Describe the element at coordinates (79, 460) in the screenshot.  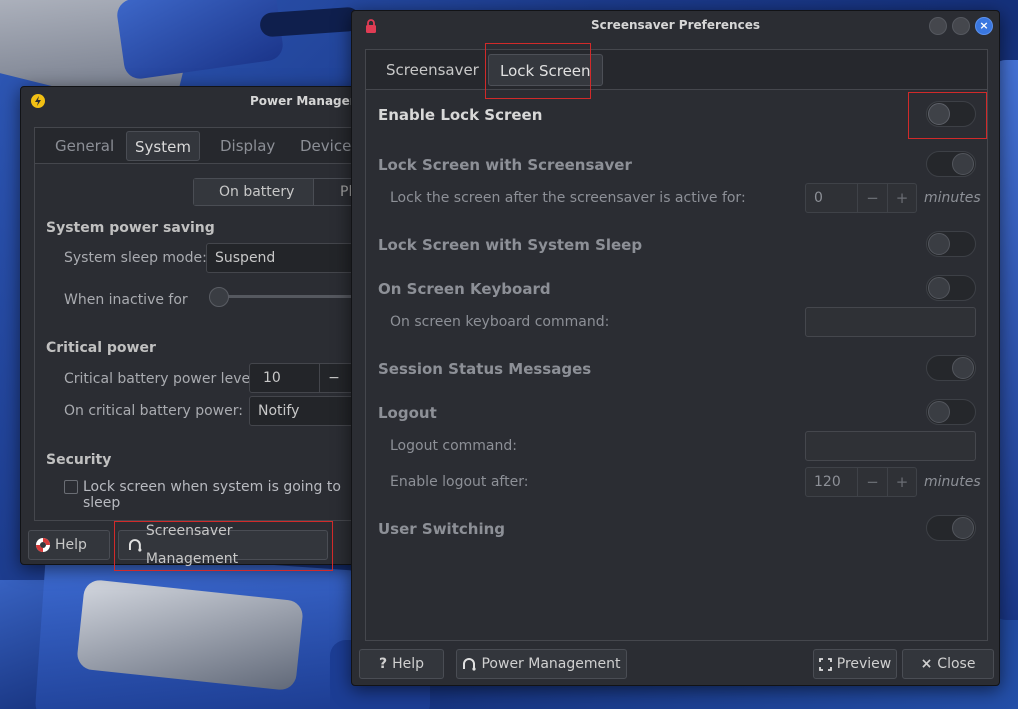
I see `section-heading: Security` at that location.